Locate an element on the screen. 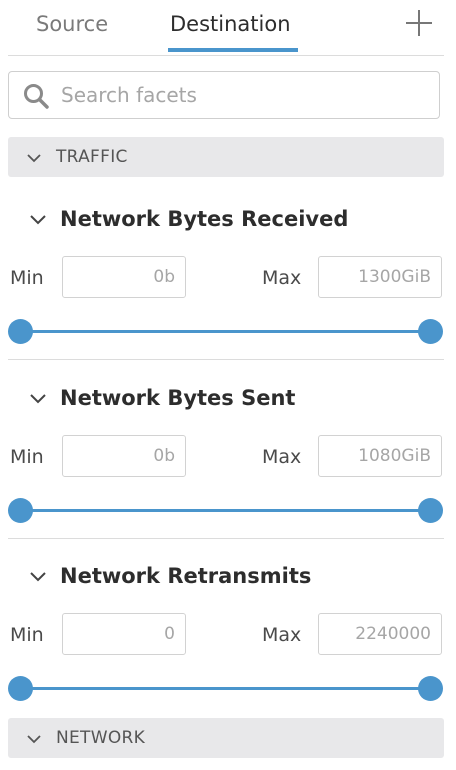 Image resolution: width=456 pixels, height=770 pixels. tab-destination: Destination is located at coordinates (230, 24).